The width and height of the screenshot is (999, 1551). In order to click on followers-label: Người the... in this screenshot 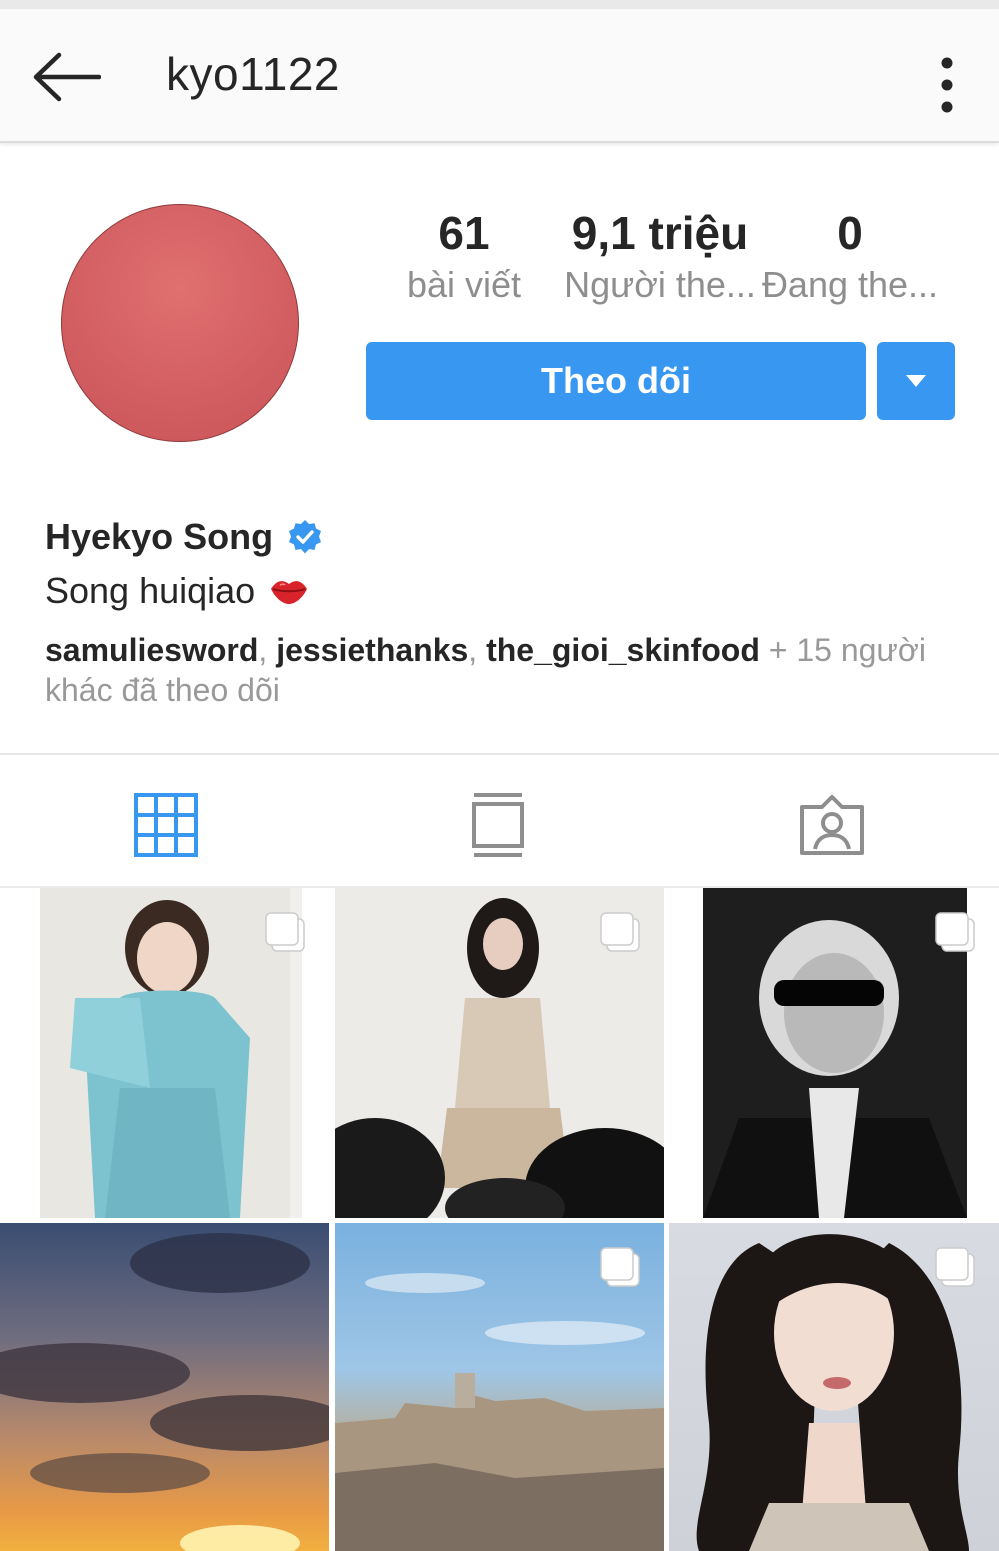, I will do `click(660, 284)`.